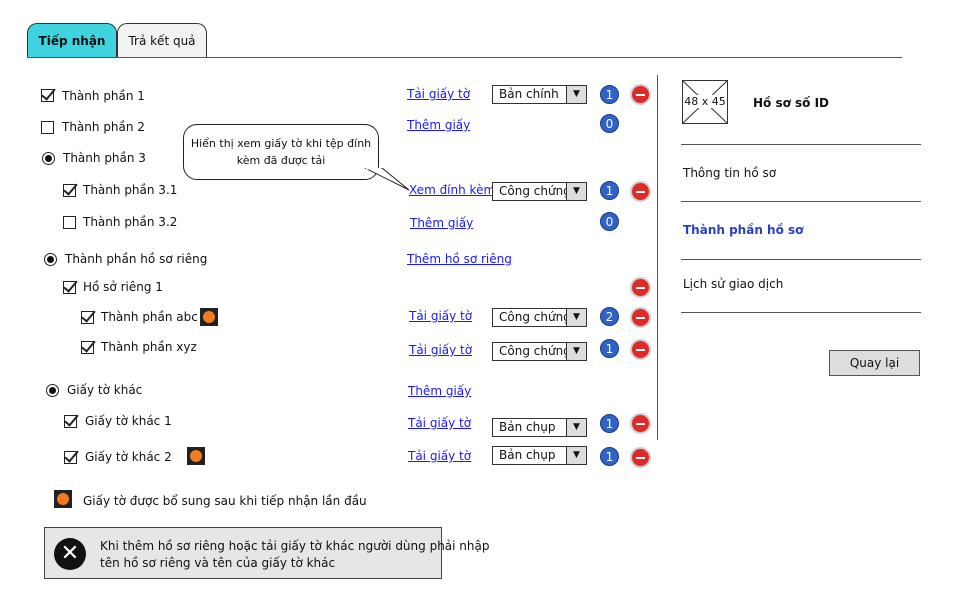 The image size is (960, 600). I want to click on checkbox-gtk1, so click(70, 421).